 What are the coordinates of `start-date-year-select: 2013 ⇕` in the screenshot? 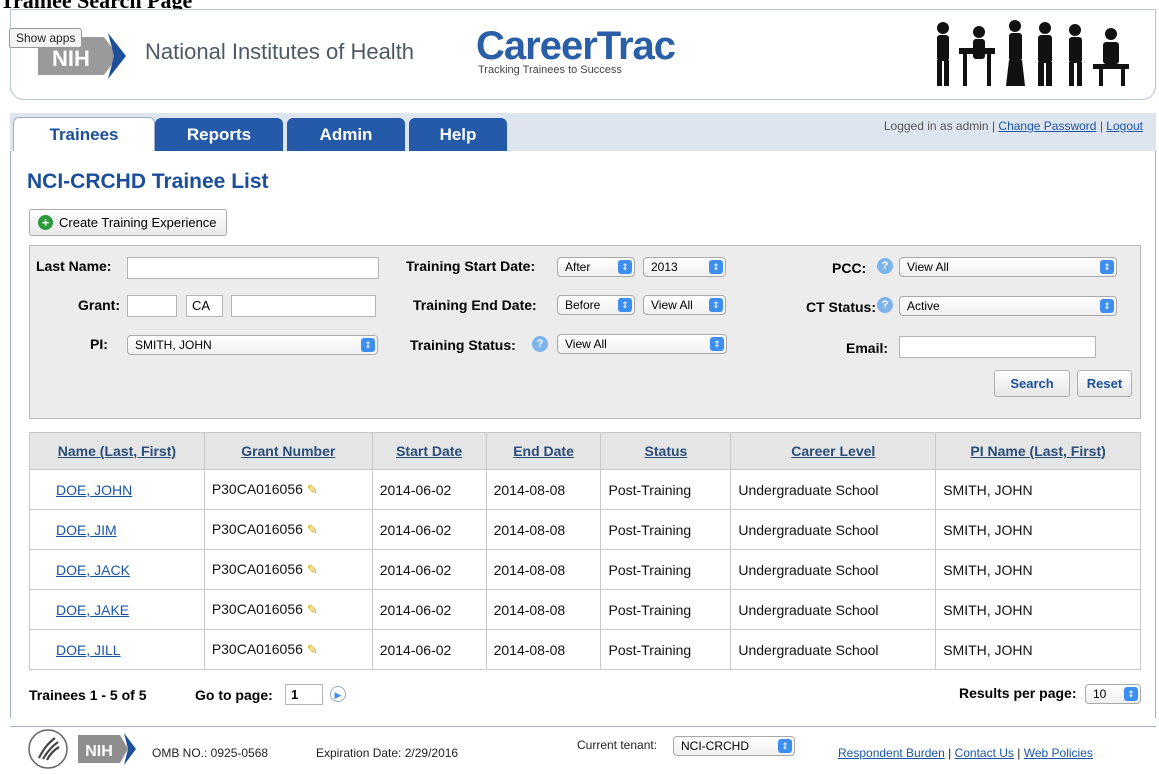 It's located at (684, 267).